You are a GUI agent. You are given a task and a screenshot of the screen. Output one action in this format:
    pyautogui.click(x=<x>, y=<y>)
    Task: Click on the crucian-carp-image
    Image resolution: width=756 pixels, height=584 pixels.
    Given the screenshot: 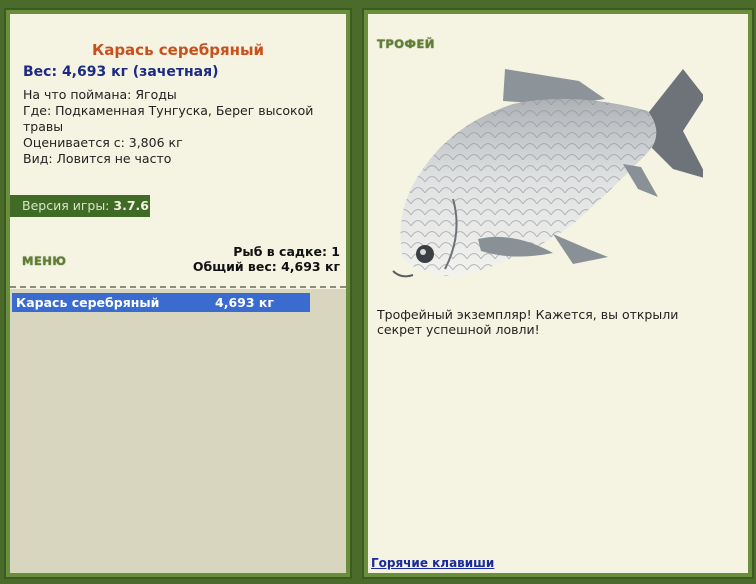 What is the action you would take?
    pyautogui.click(x=547, y=173)
    